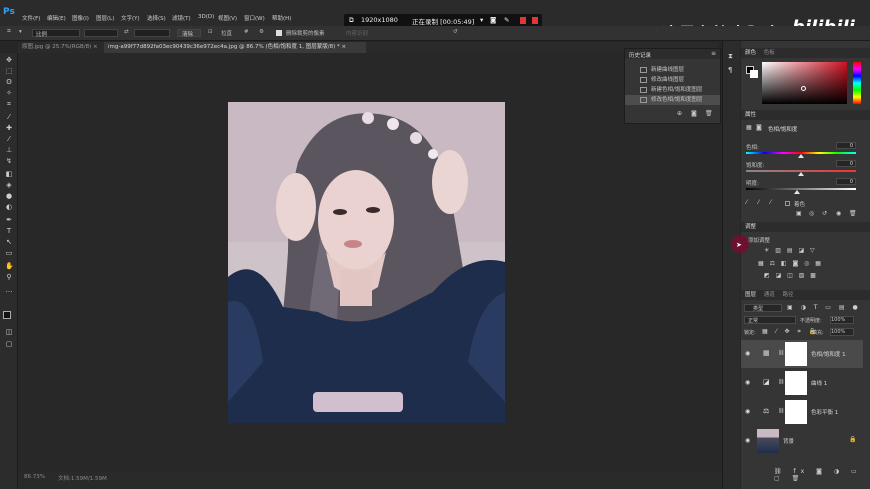 This screenshot has width=870, height=489. What do you see at coordinates (790, 263) in the screenshot?
I see `adjustment-icons-row-2: ▦ ⚖ ◧ ◙ ◎ ▦` at bounding box center [790, 263].